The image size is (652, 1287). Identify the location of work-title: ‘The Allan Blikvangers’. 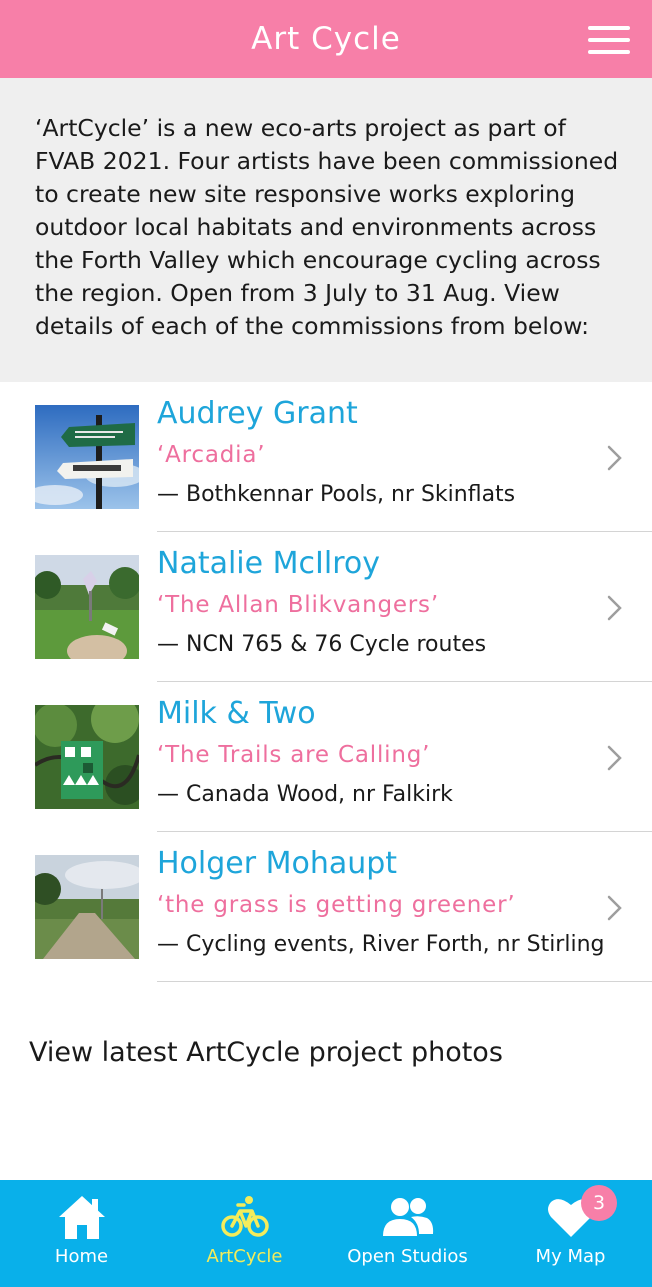
(298, 605).